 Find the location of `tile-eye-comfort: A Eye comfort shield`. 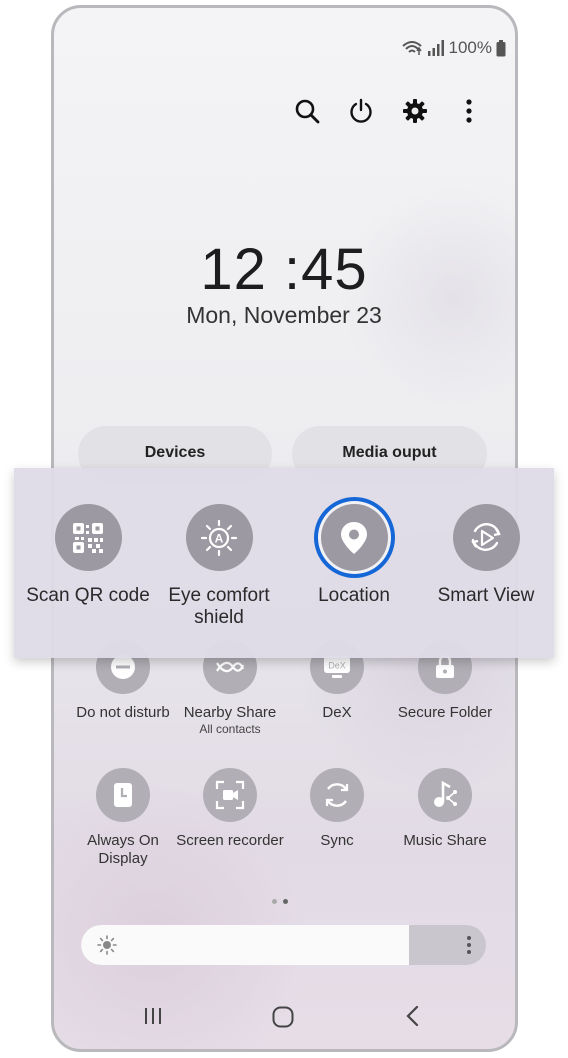

tile-eye-comfort: A Eye comfort shield is located at coordinates (219, 566).